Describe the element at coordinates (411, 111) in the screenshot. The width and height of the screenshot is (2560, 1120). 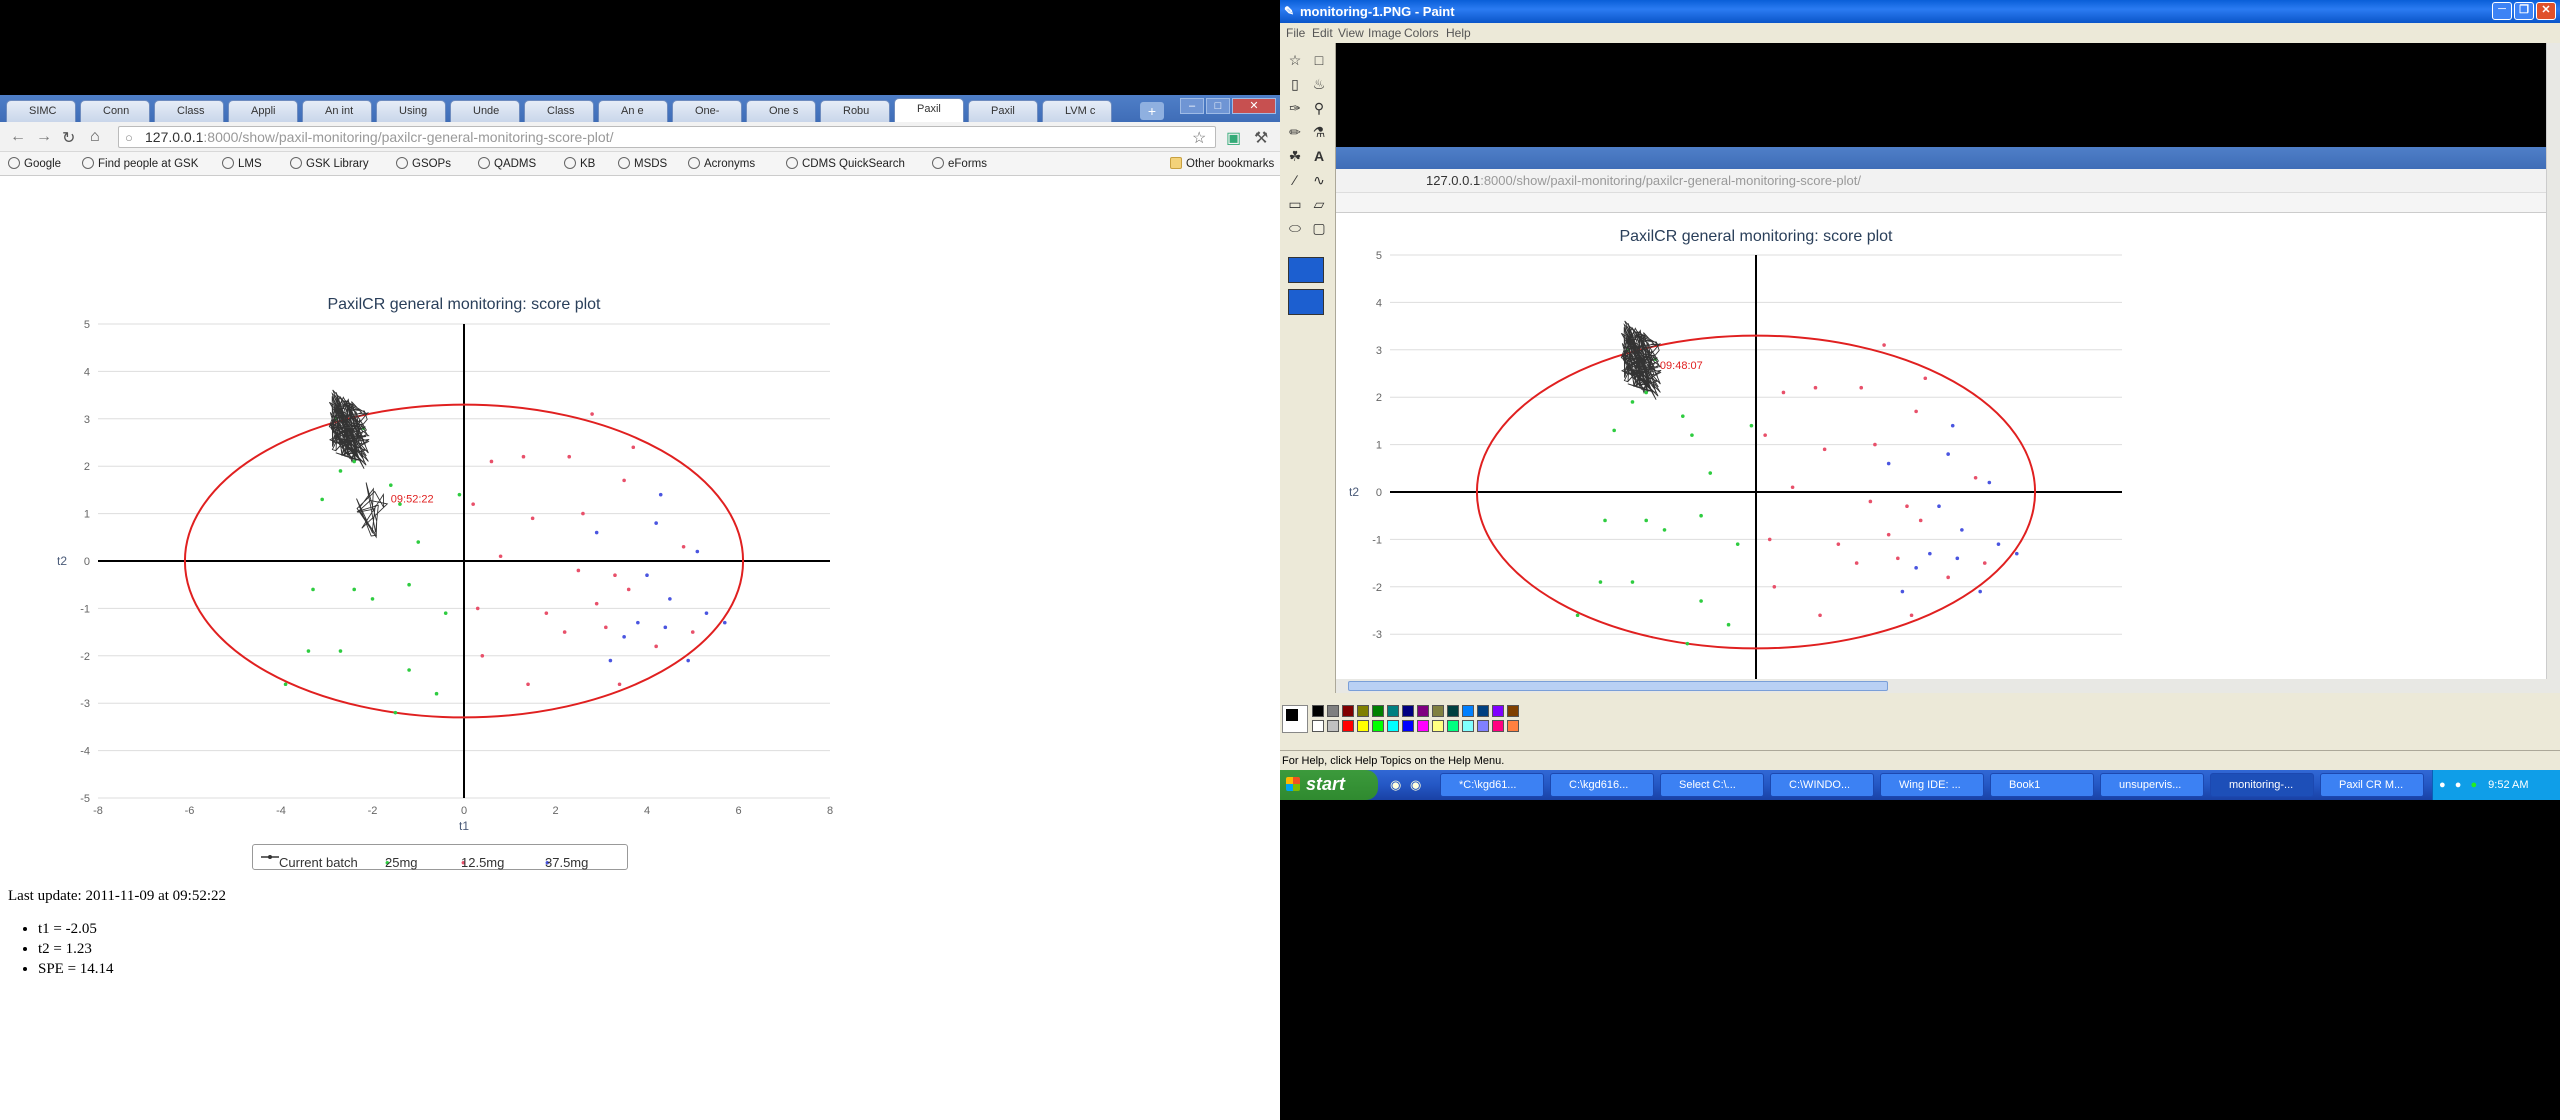
I see `browser-tab: Using` at that location.